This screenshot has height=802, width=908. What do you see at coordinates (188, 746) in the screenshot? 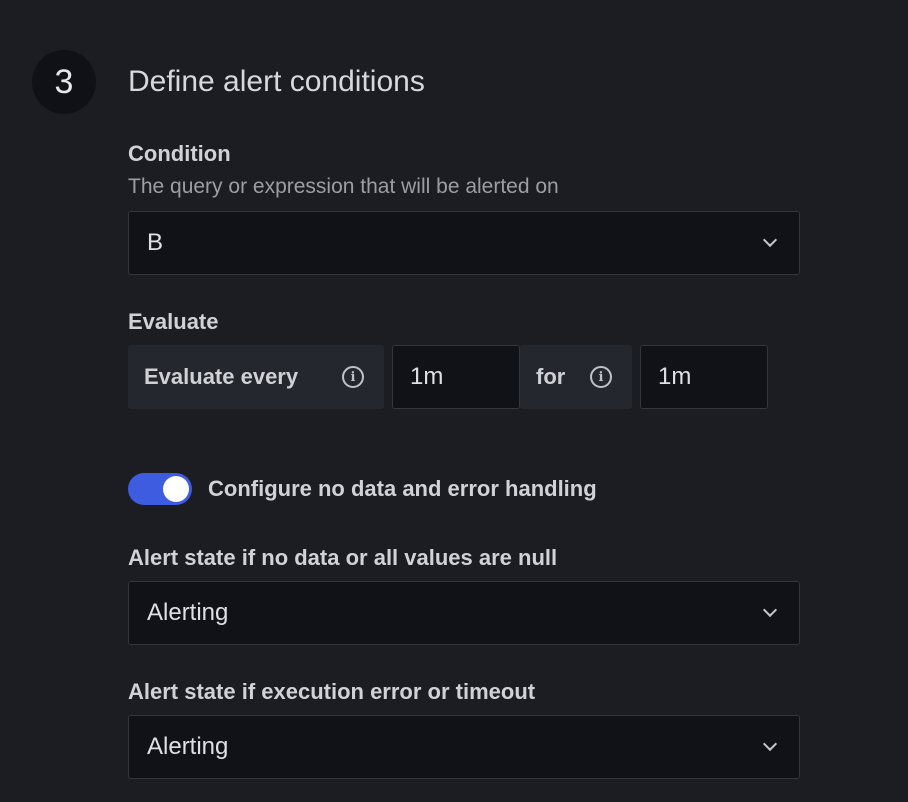
I see `error-state-value: Alerting` at bounding box center [188, 746].